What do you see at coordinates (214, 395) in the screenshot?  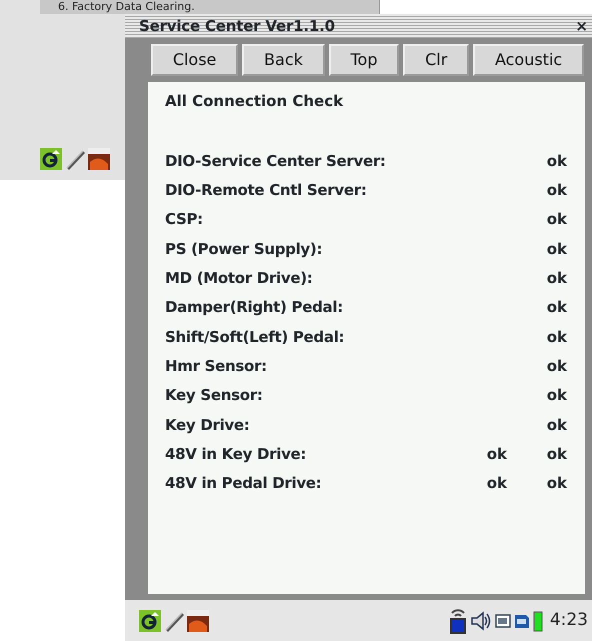 I see `check-label: Key Sensor:` at bounding box center [214, 395].